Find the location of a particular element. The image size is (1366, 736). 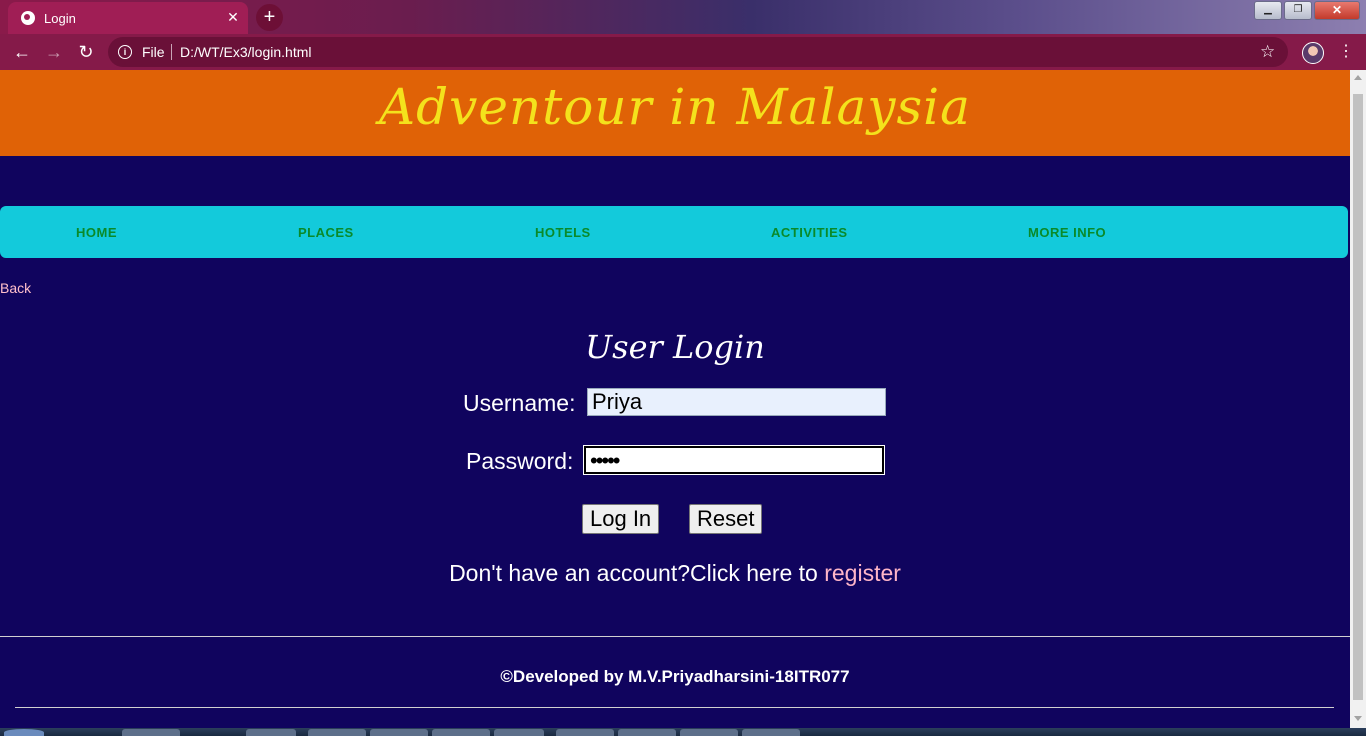

url-text: D:/WT/Ex3/login.html is located at coordinates (245, 52).